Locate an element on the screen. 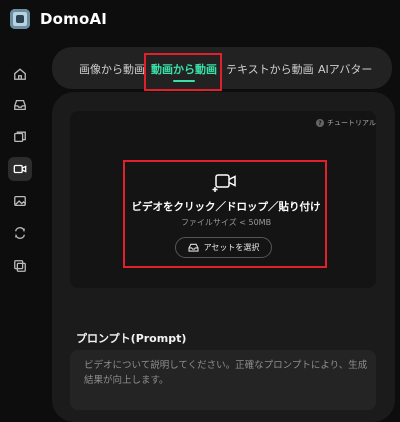 The width and height of the screenshot is (400, 422). sidebar-refresh-icon is located at coordinates (20, 233).